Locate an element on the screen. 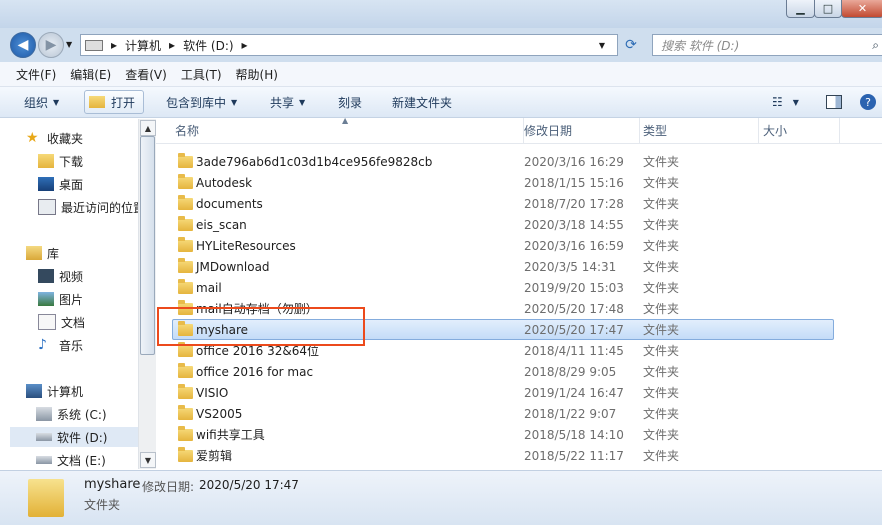  close-button: ✕ is located at coordinates (861, 9).